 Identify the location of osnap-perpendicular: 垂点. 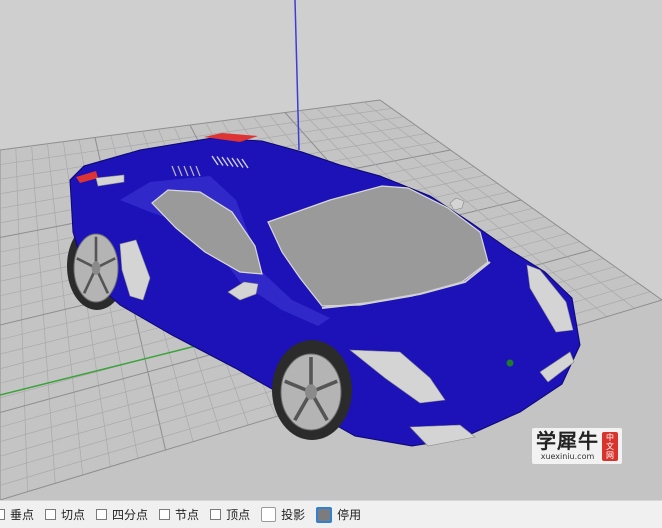
(17, 515).